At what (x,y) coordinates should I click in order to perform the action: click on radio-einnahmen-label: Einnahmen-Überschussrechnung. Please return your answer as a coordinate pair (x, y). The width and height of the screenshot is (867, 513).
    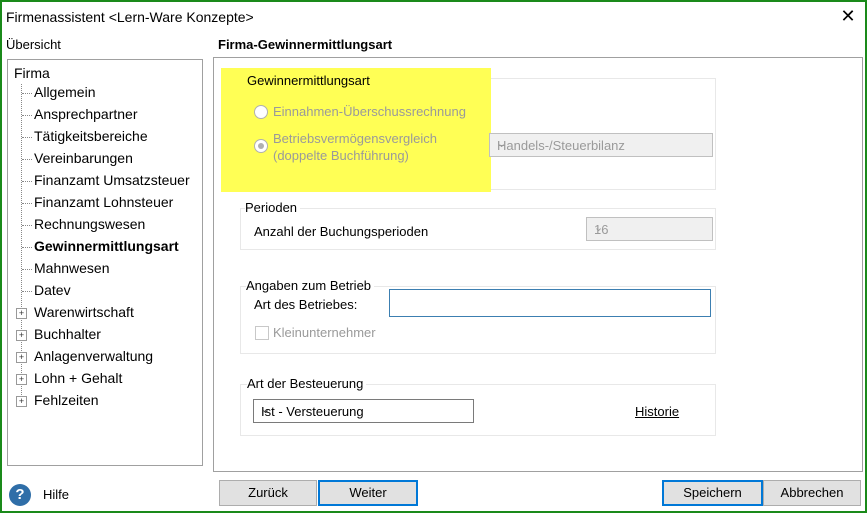
    Looking at the image, I should click on (369, 111).